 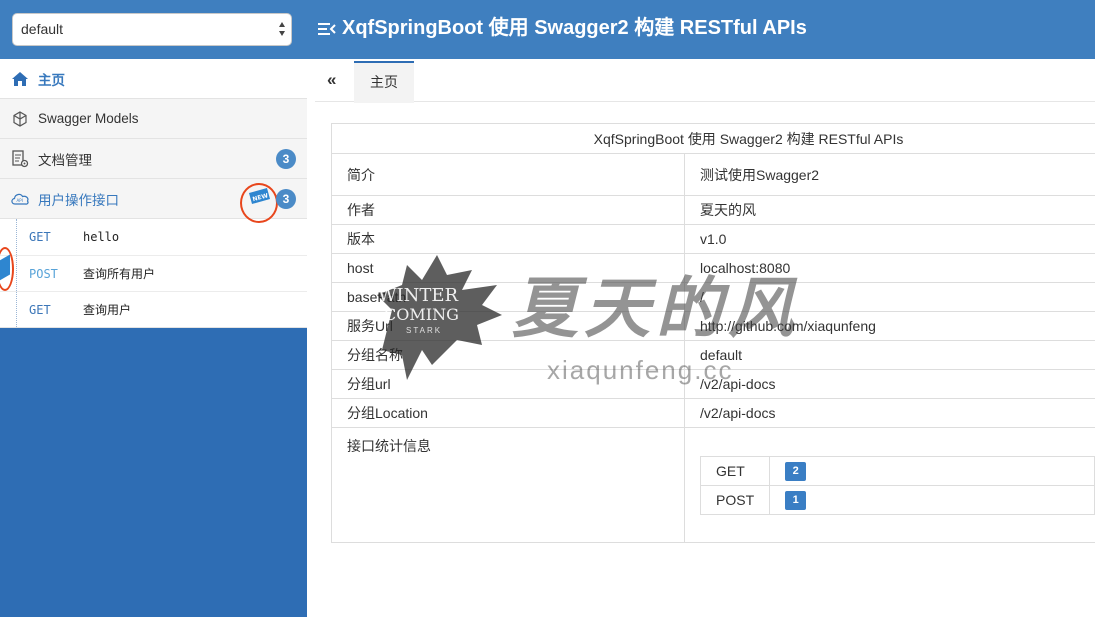 I want to click on row-label: 分组url, so click(x=508, y=384).